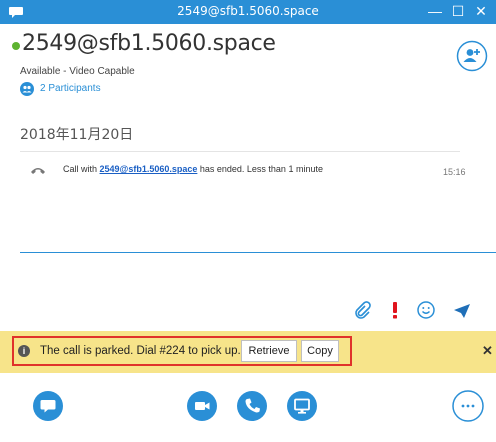 The width and height of the screenshot is (496, 442). I want to click on message-prefix: Call with, so click(81, 169).